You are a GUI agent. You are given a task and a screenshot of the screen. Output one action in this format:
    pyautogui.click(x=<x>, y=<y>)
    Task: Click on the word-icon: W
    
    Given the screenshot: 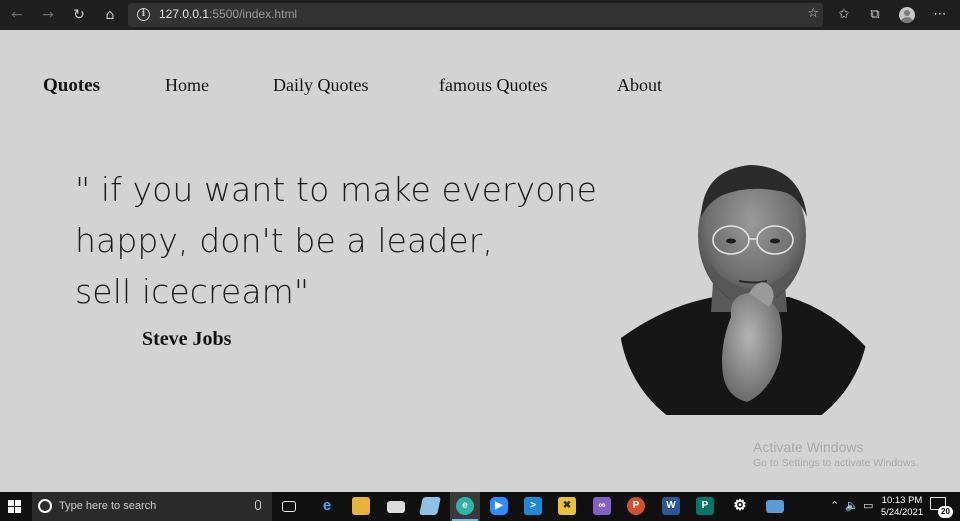 What is the action you would take?
    pyautogui.click(x=671, y=506)
    